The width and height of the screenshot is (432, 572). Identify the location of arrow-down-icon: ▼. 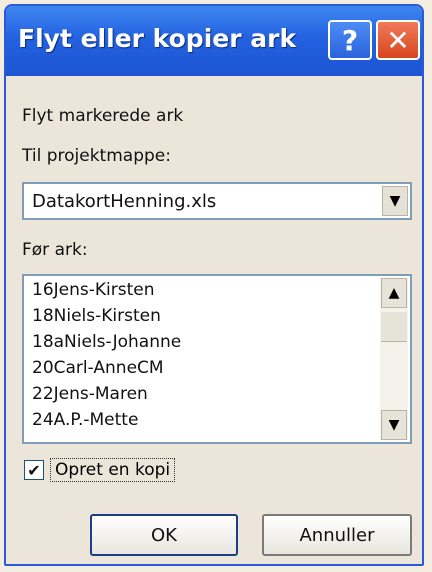
(394, 425).